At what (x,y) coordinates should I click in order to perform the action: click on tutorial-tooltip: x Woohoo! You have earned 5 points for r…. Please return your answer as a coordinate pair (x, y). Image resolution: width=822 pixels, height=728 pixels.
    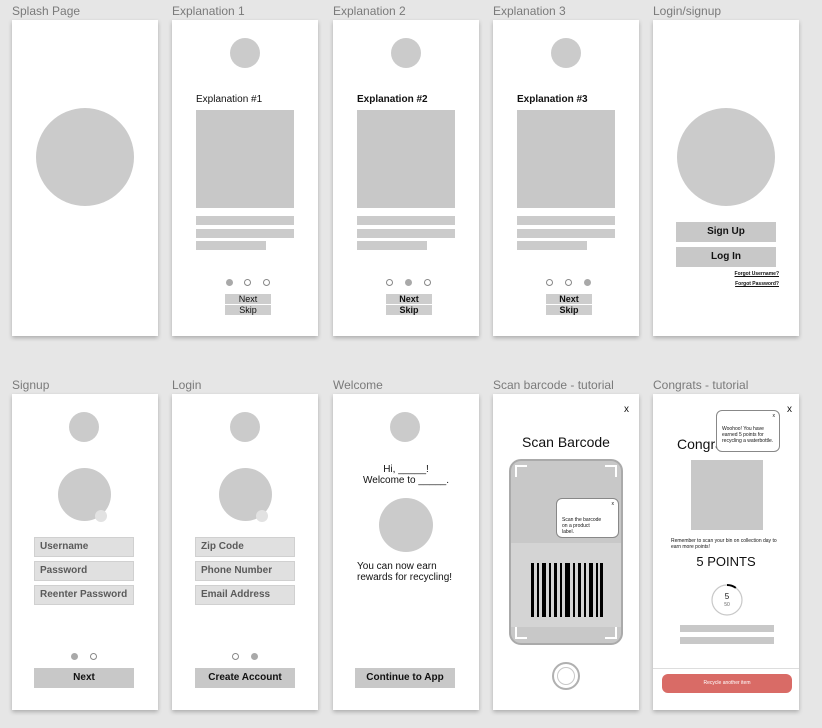
    Looking at the image, I should click on (748, 431).